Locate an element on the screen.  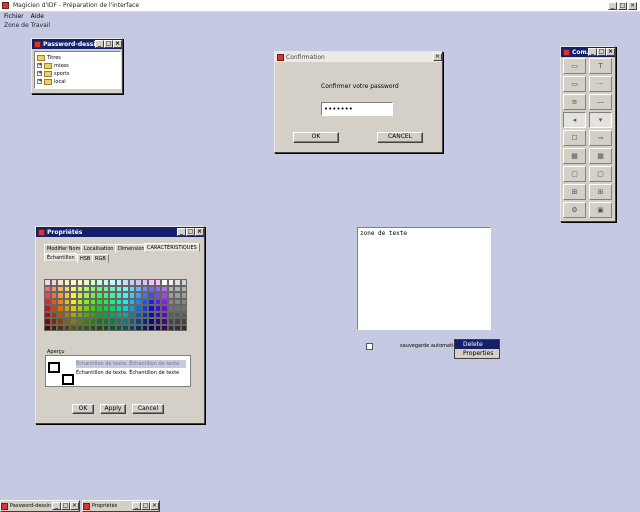
subtab-echantillon: Échantillon is located at coordinates (61, 257).